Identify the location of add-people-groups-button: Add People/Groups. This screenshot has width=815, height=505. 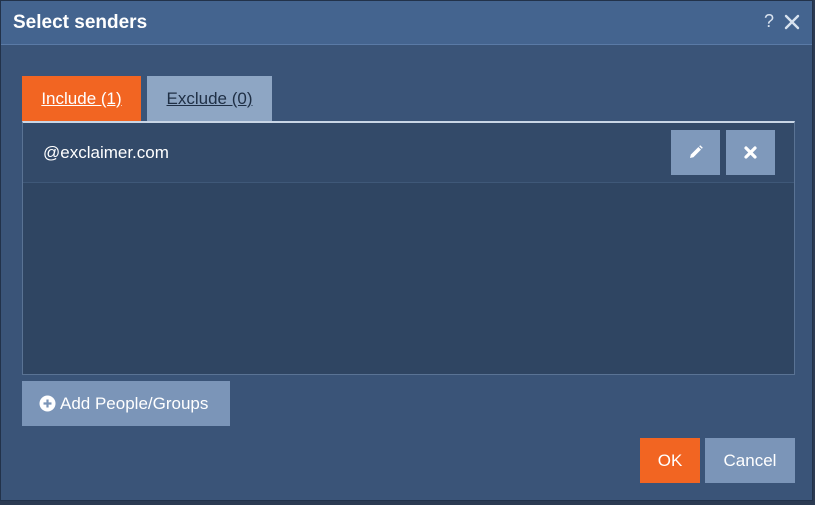
(126, 403).